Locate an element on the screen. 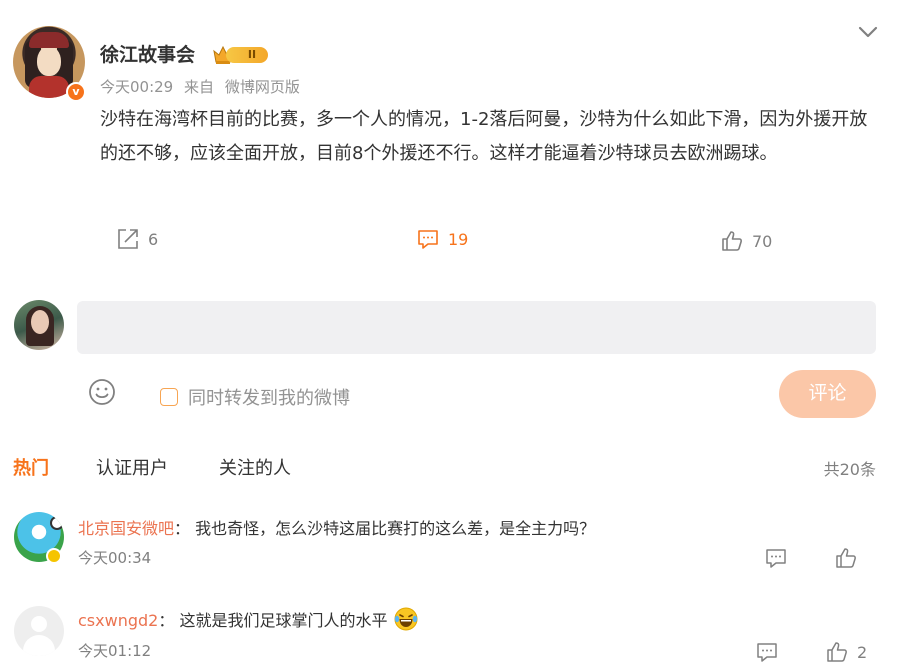 The height and width of the screenshot is (671, 913). comment-text: 这就是我们足球掌门人的水平 is located at coordinates (283, 620).